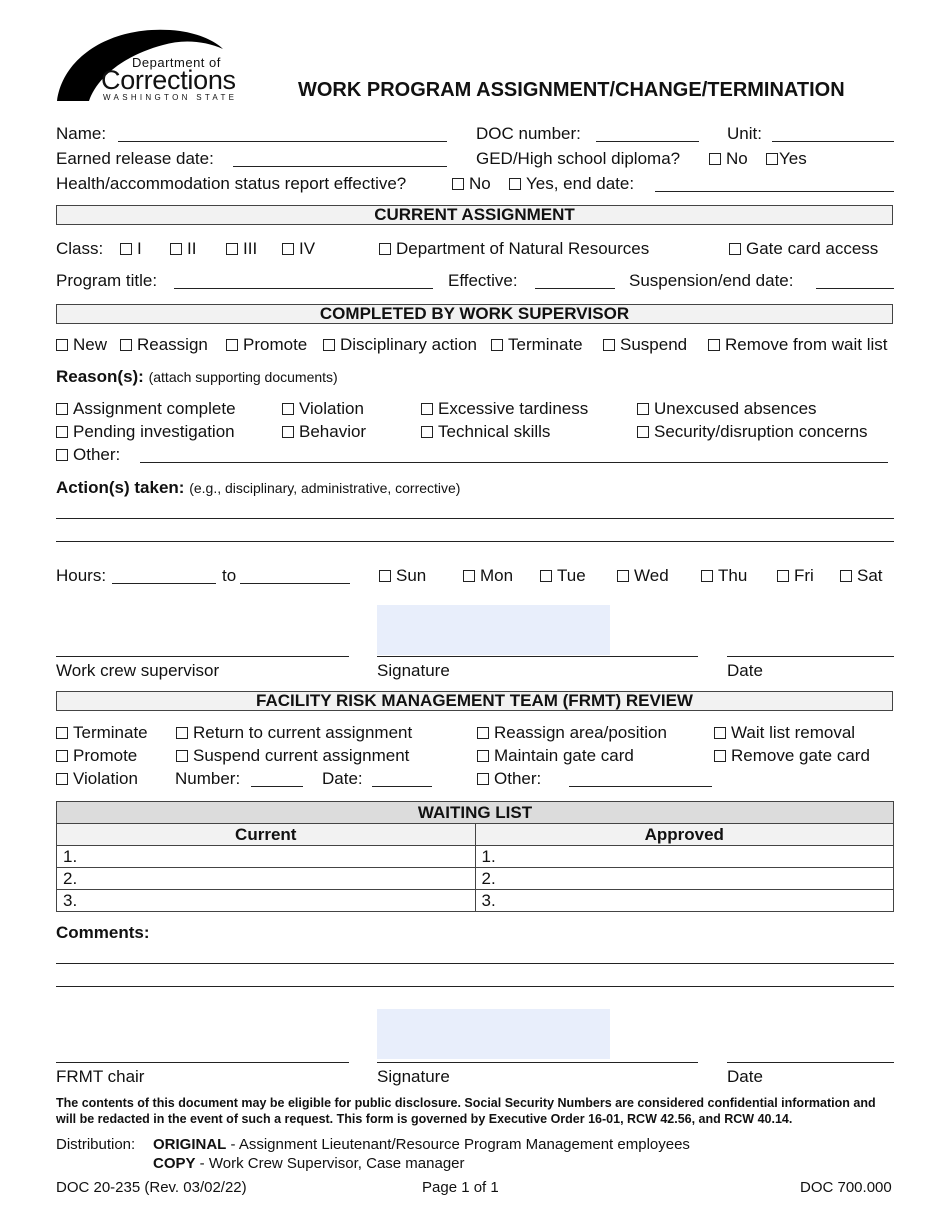  Describe the element at coordinates (266, 856) in the screenshot. I see `current-cell: 1.` at that location.